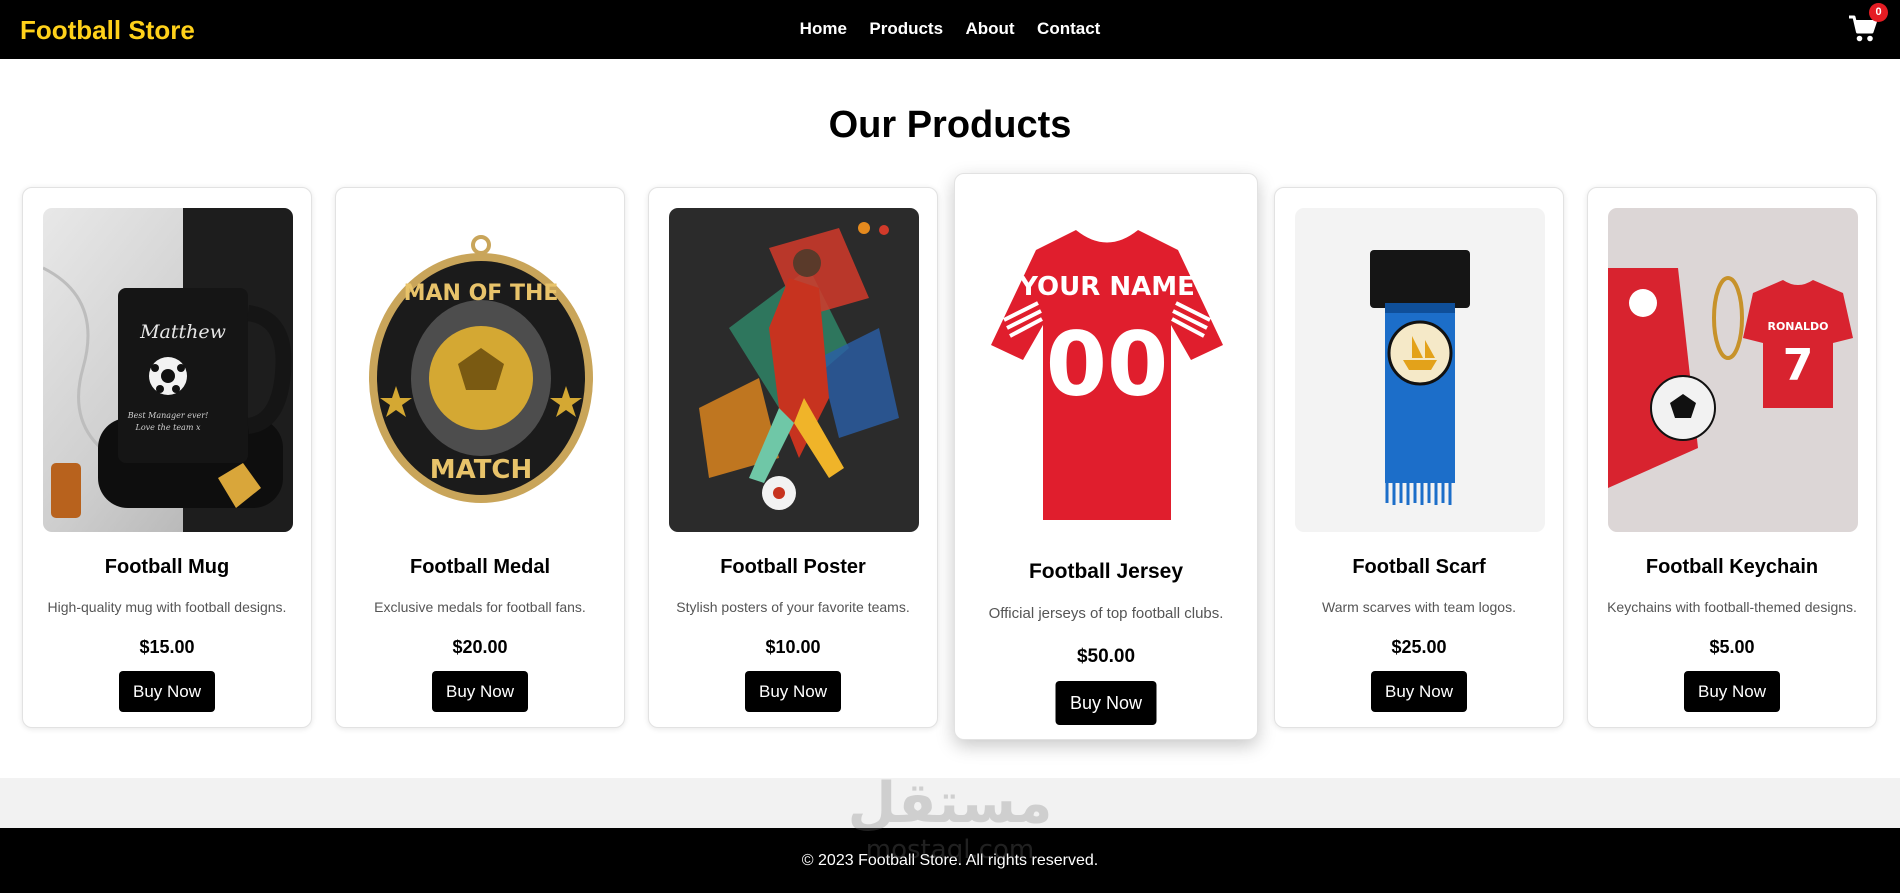 The height and width of the screenshot is (893, 1900). I want to click on svg-text: Love the team x, so click(168, 427).